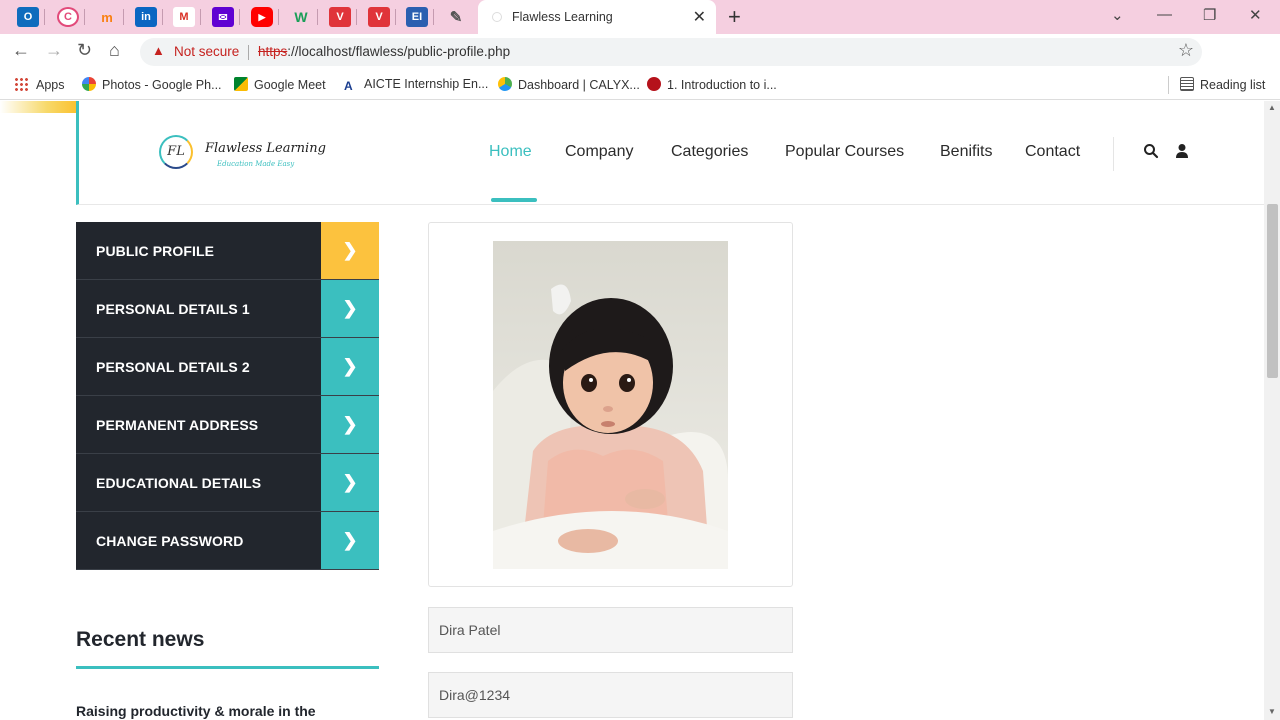  I want to click on home-icon: ⌂, so click(114, 50).